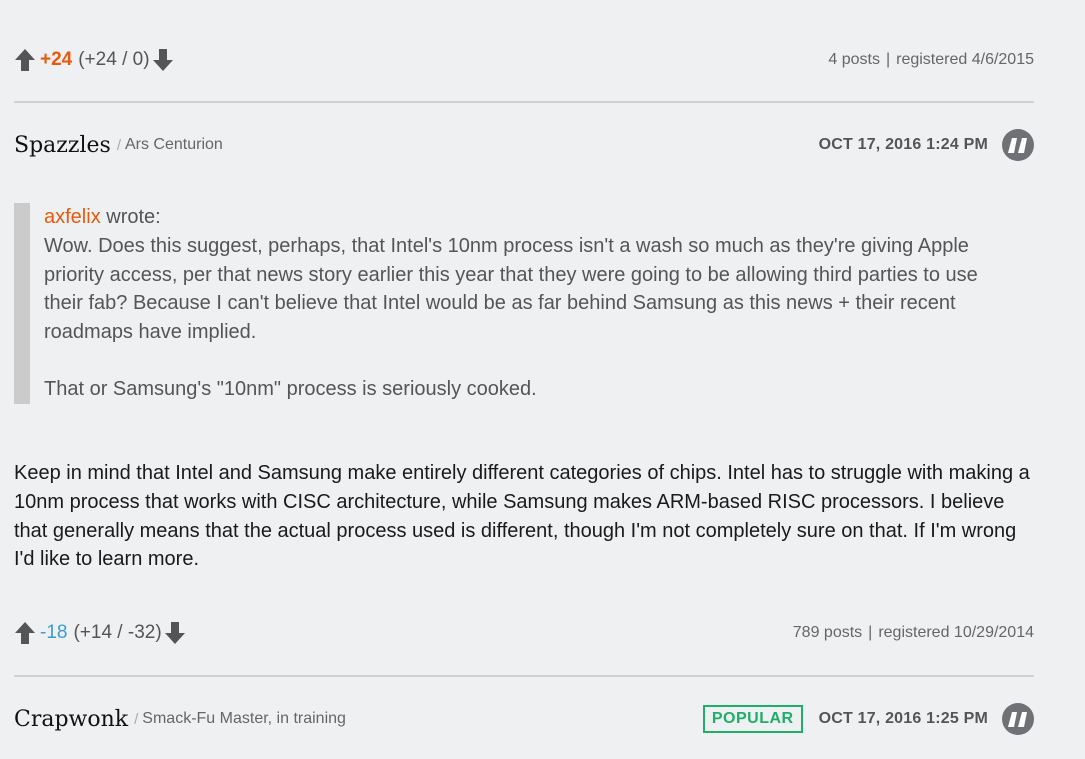  I want to click on username: Spazzles, so click(62, 145).